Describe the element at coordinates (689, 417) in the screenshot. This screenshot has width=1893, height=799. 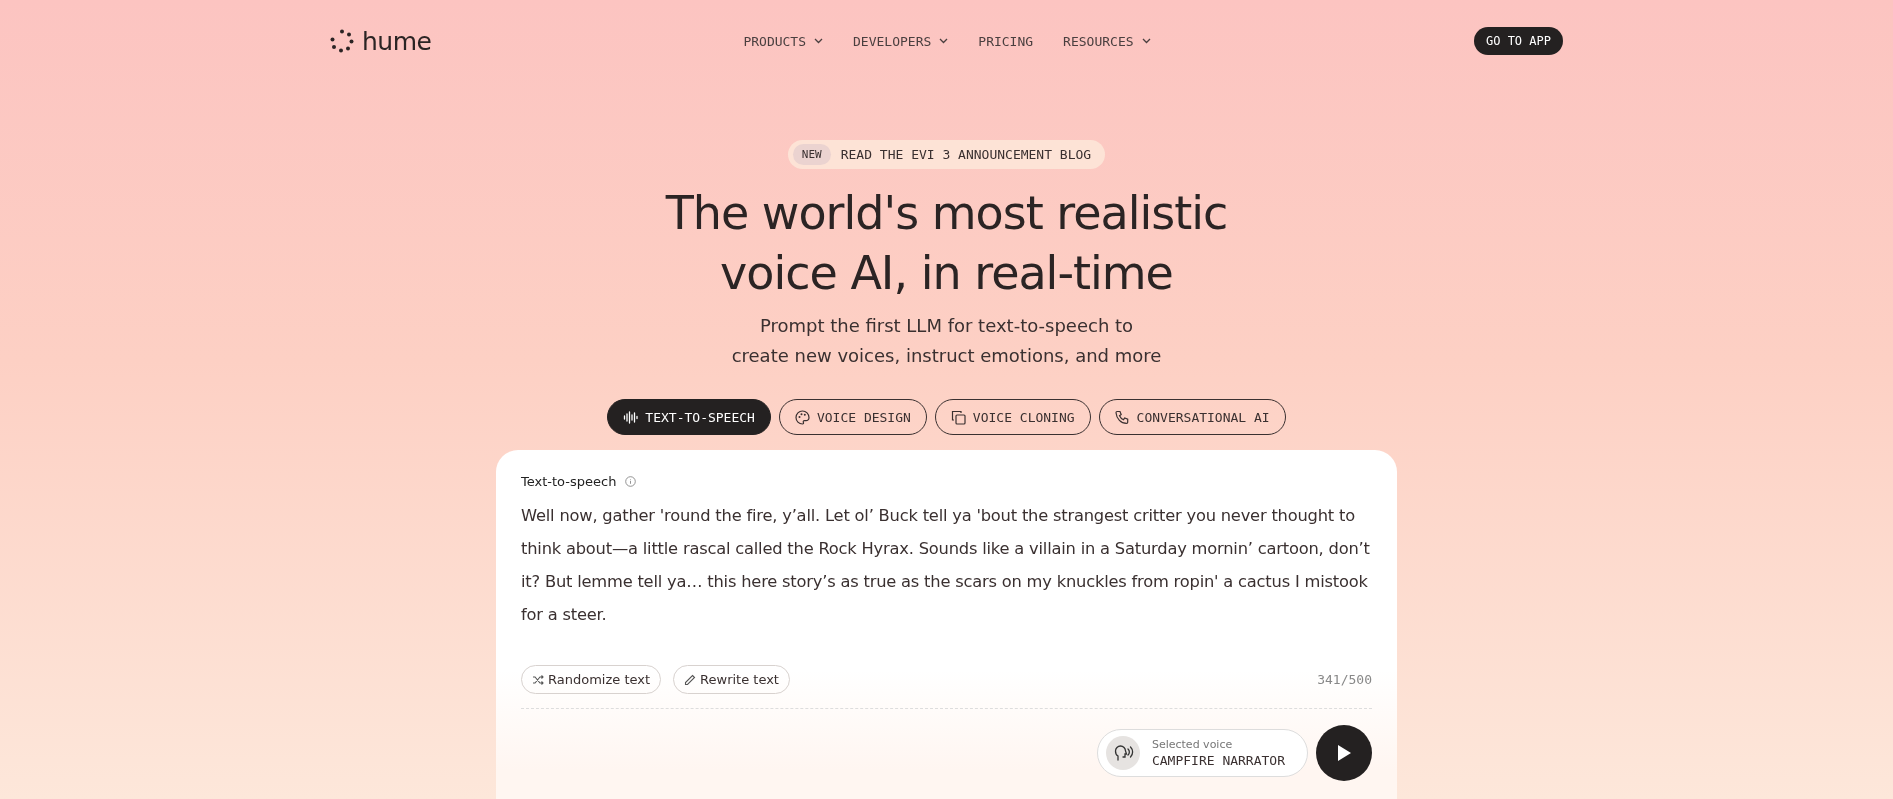
I see `feature-tab: TEXT-TO-SPEECH` at that location.